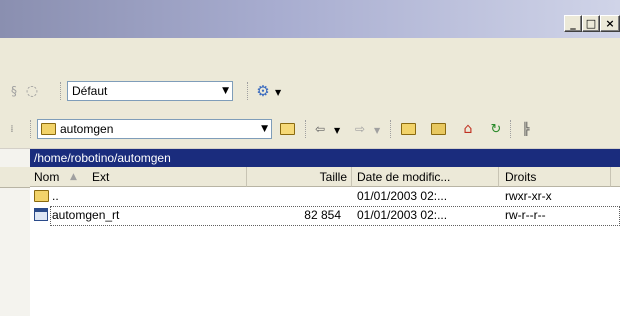 Image resolution: width=620 pixels, height=316 pixels. Describe the element at coordinates (299, 177) in the screenshot. I see `column-header-size: Taille` at that location.